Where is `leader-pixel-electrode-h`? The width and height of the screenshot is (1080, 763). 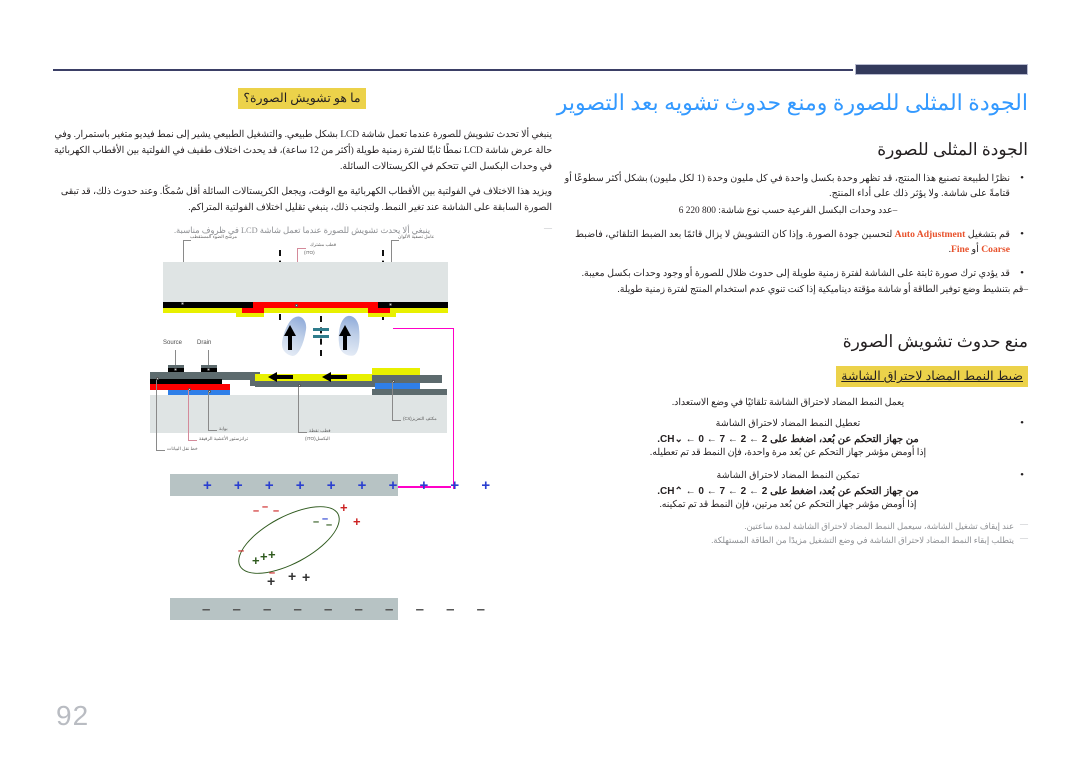
leader-pixel-electrode-h is located at coordinates (302, 432).